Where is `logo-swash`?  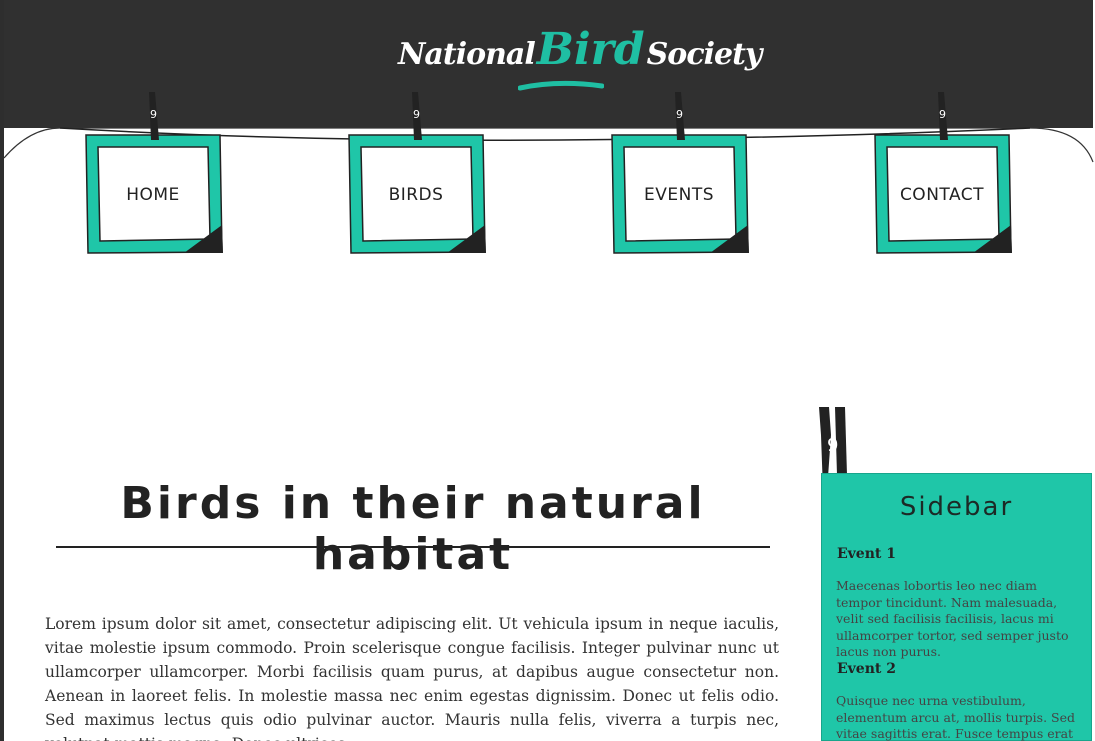
logo-swash is located at coordinates (561, 85).